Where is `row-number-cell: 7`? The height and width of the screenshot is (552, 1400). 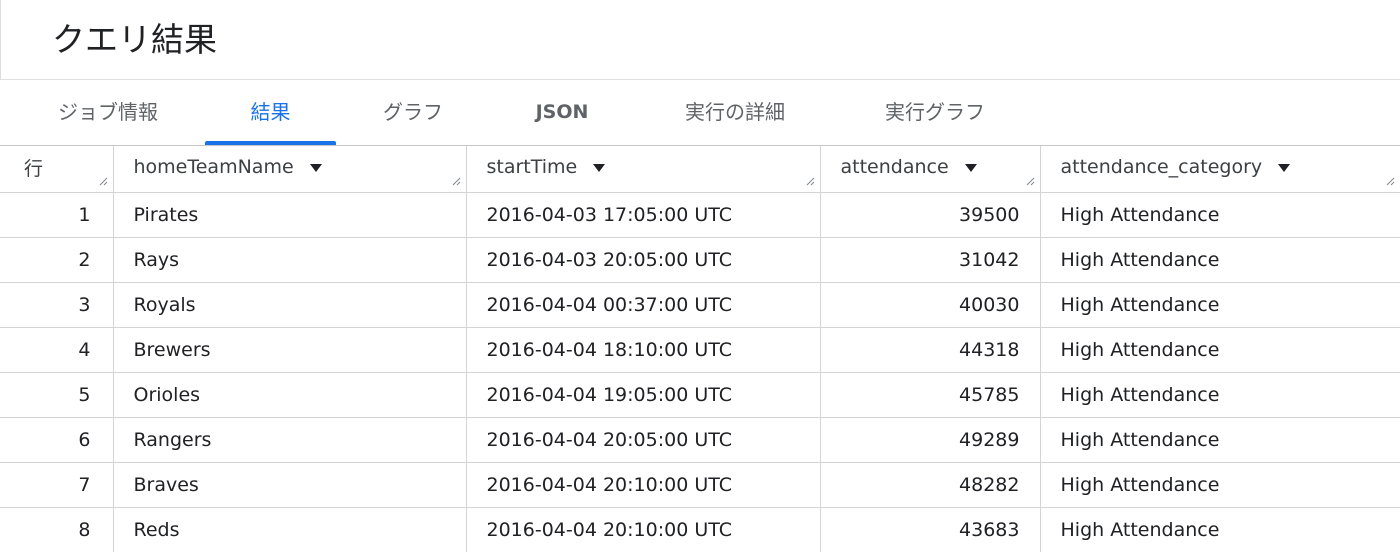
row-number-cell: 7 is located at coordinates (57, 485).